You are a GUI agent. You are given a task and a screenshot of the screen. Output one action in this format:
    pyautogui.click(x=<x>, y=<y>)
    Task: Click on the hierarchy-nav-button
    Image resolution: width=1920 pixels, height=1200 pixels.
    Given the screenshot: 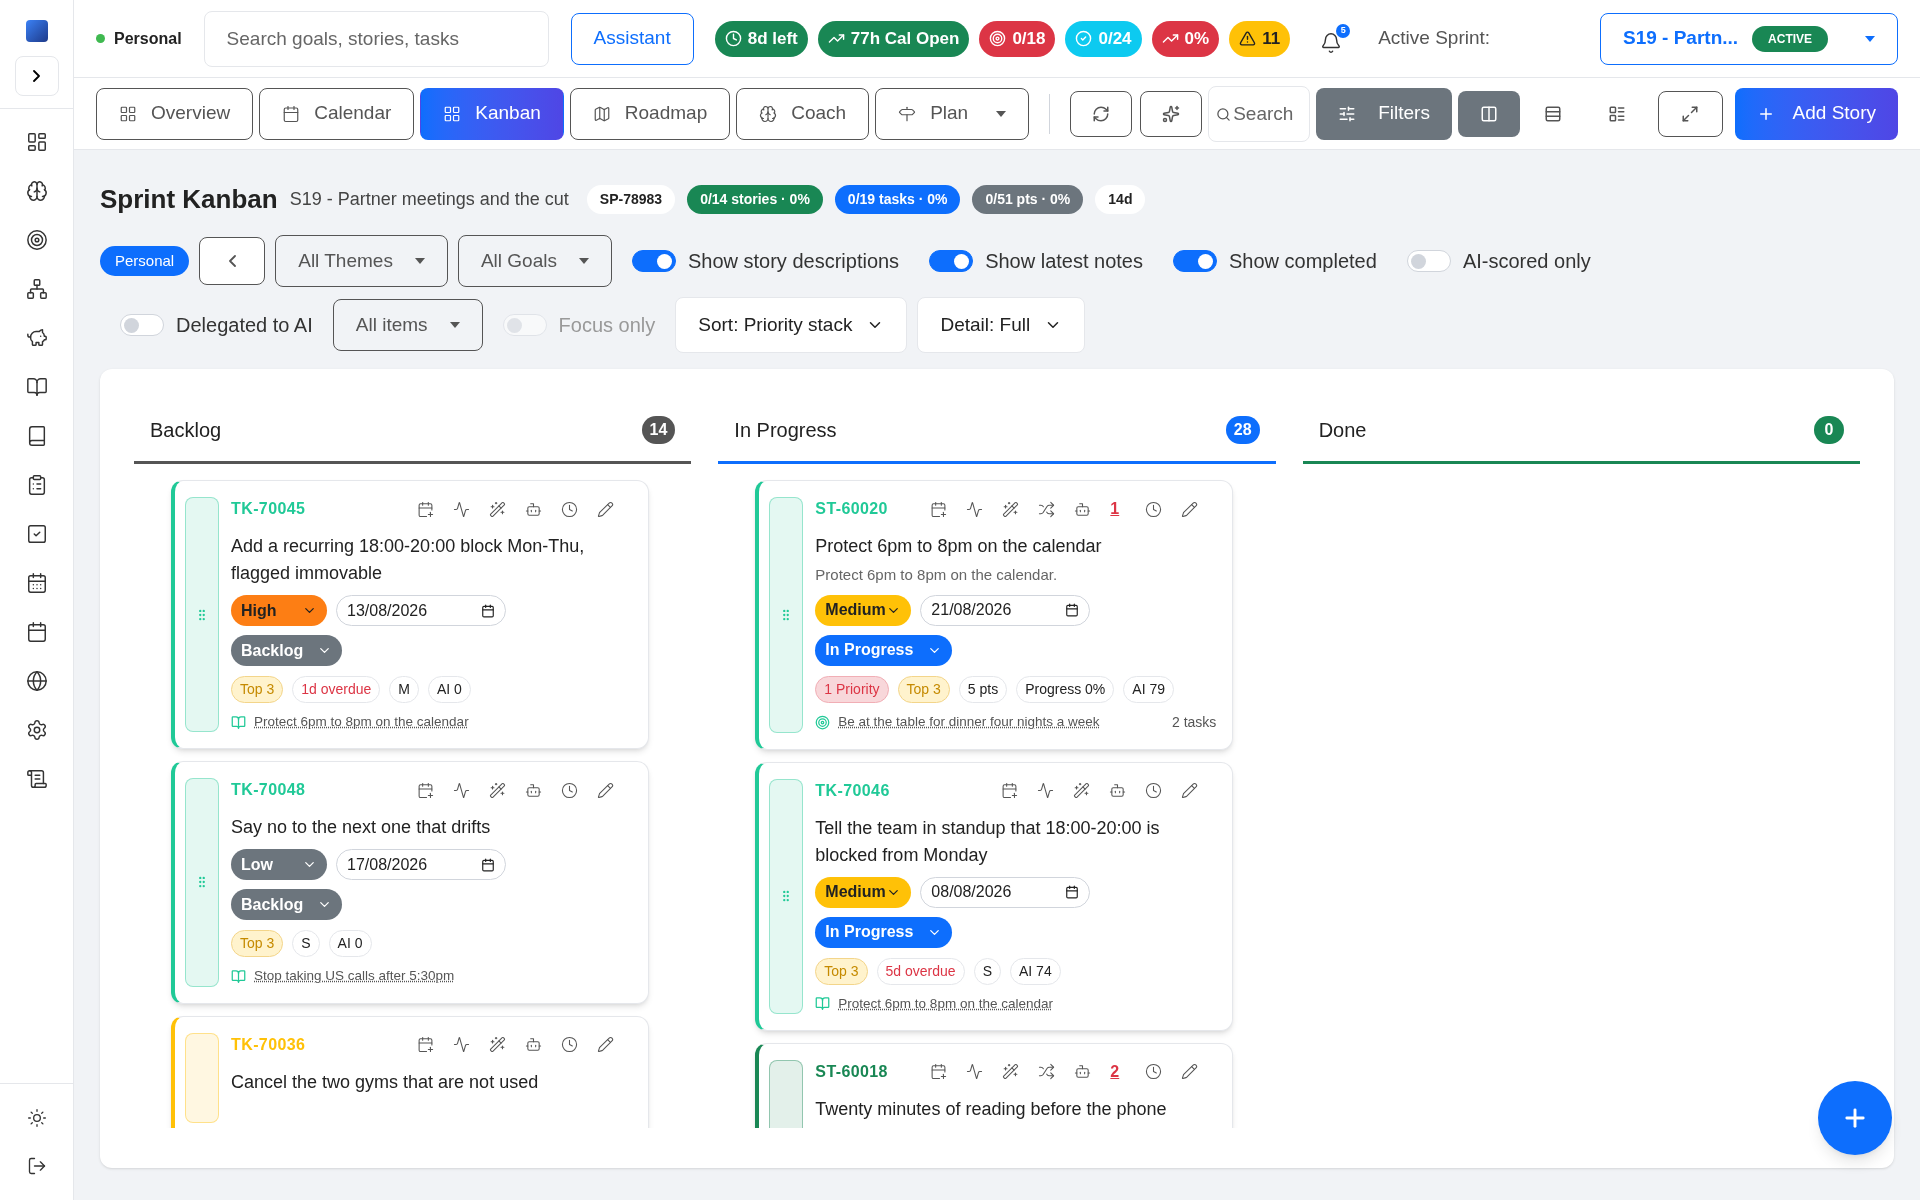 What is the action you would take?
    pyautogui.click(x=36, y=289)
    